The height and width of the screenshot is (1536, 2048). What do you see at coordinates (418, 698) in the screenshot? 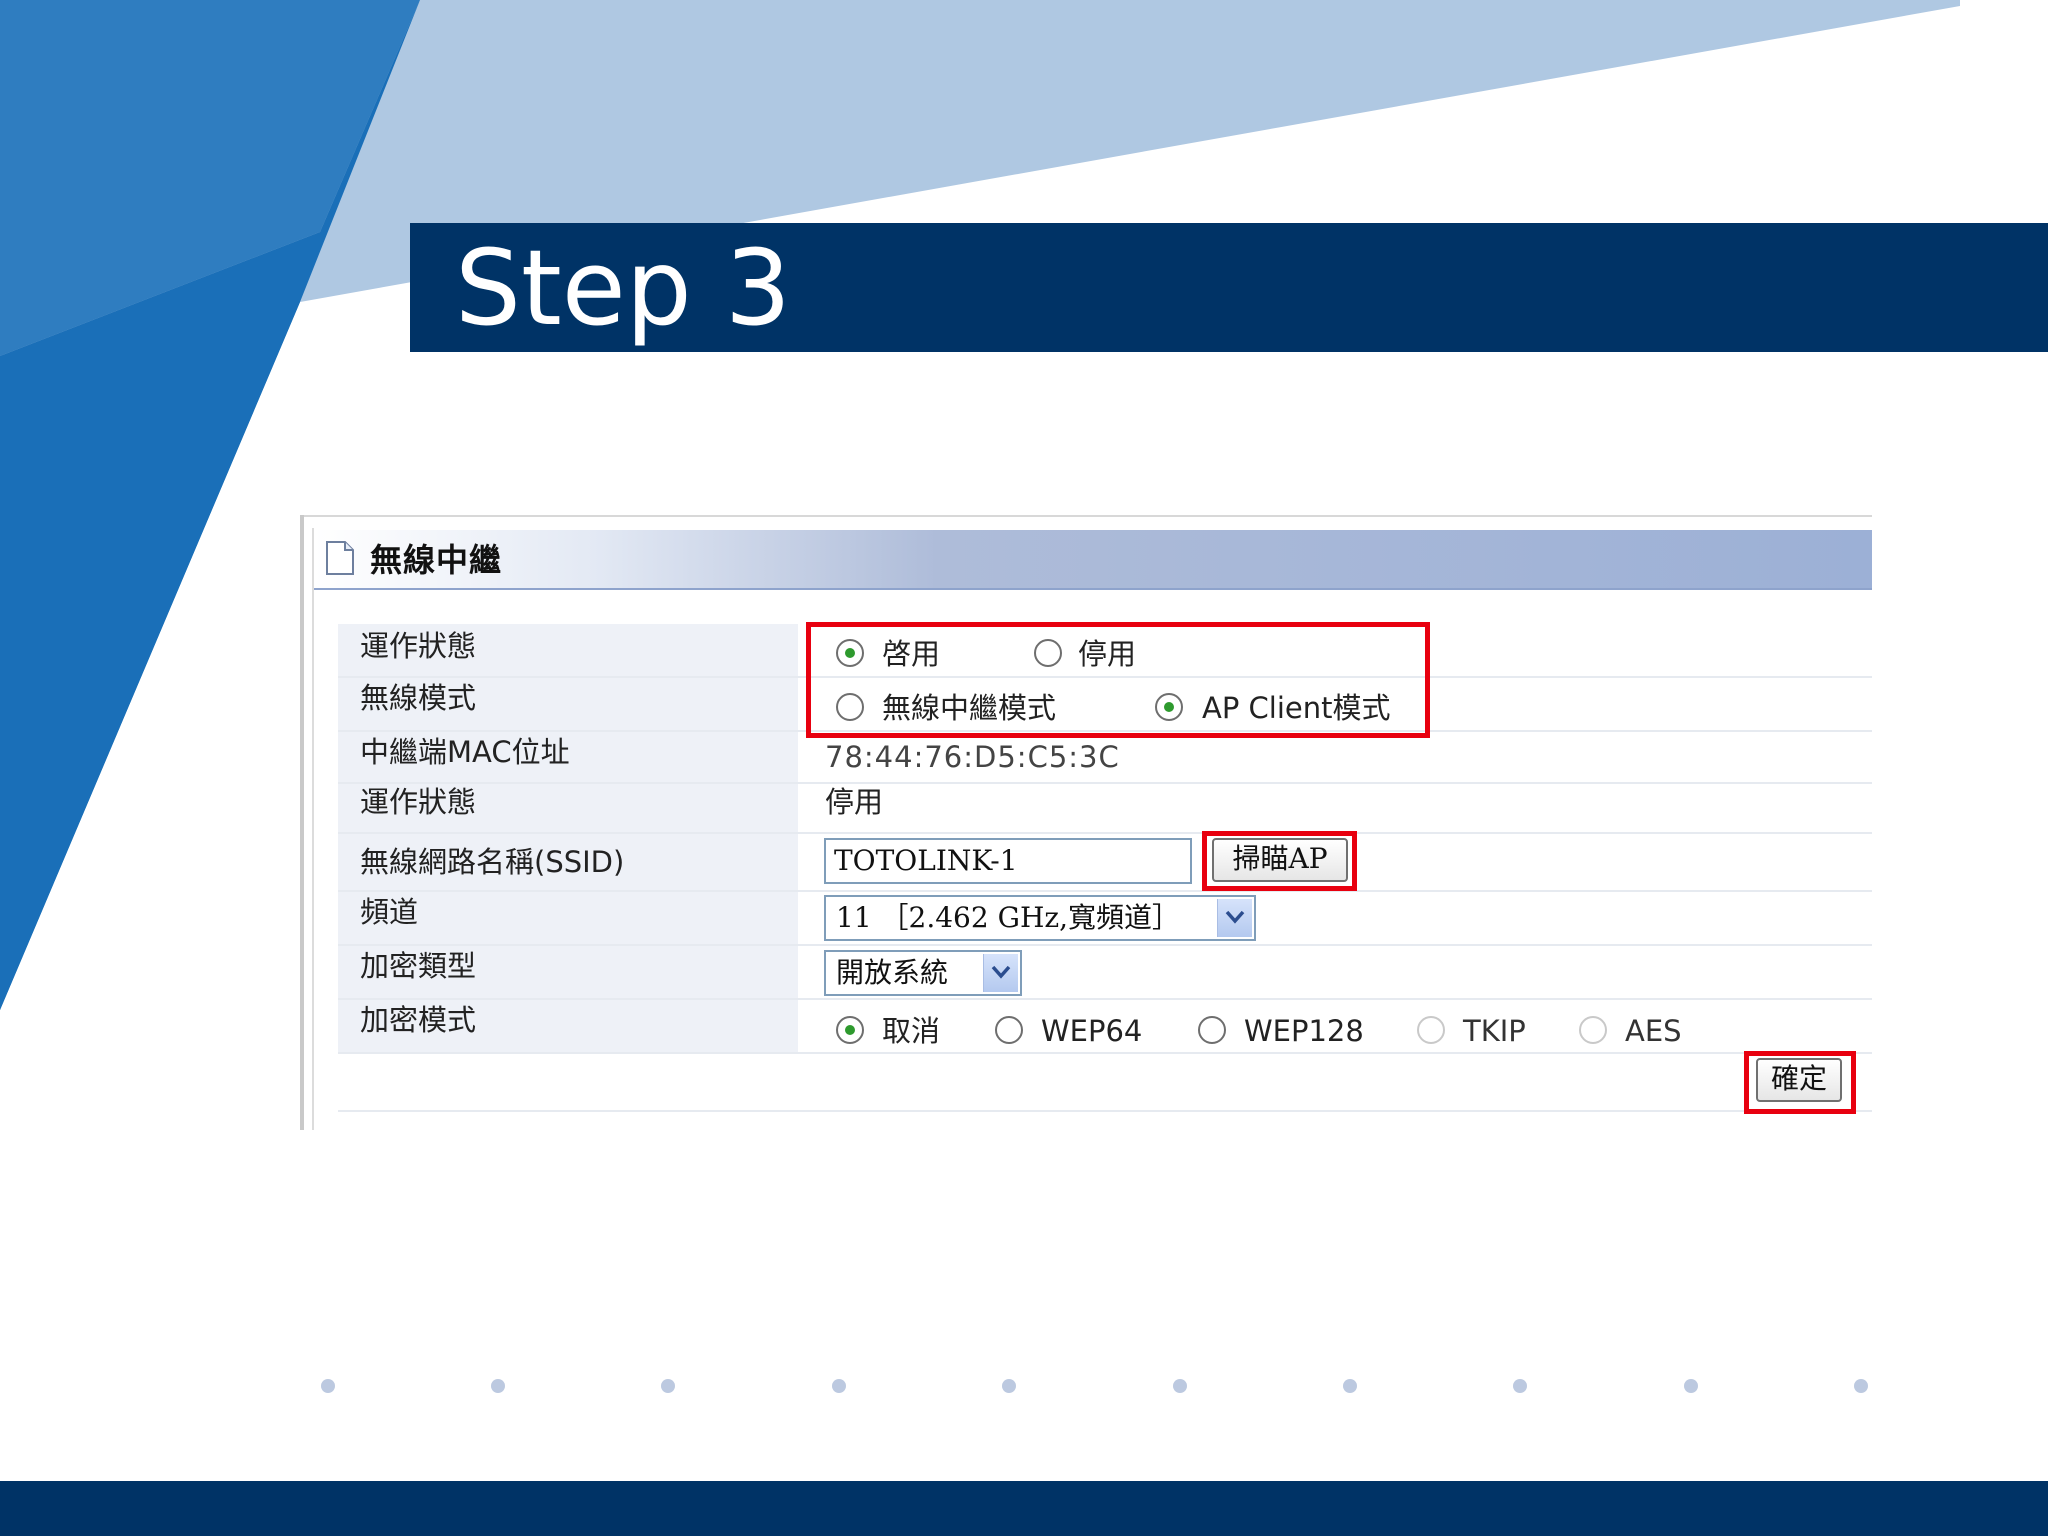
I see `mode-label: 無線模式` at bounding box center [418, 698].